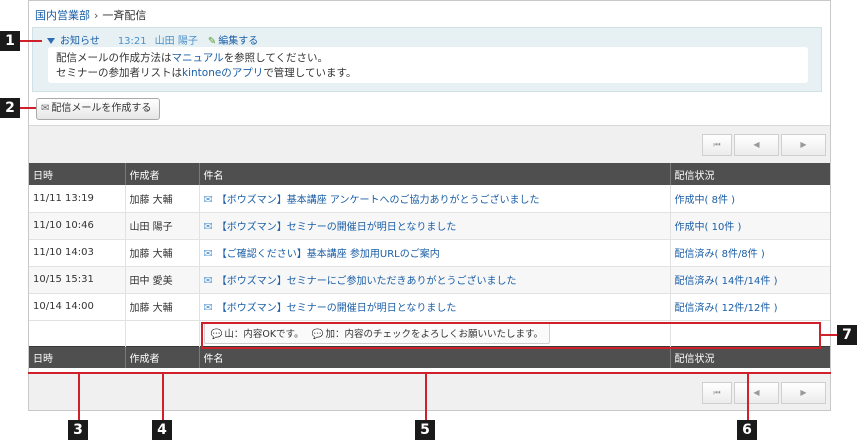  Describe the element at coordinates (749, 226) in the screenshot. I see `row-status: 作成中( 10件 )` at that location.